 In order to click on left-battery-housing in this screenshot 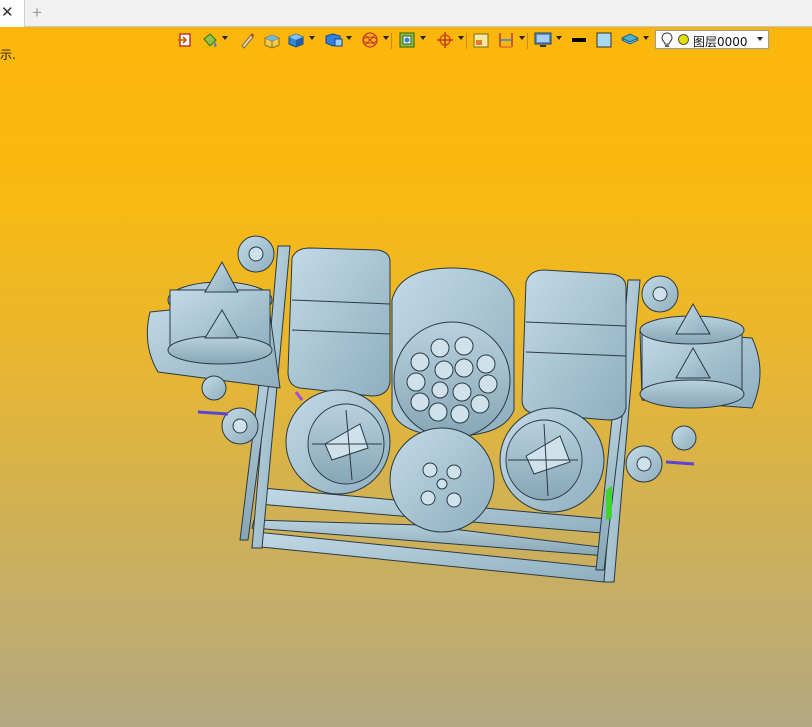, I will do `click(339, 322)`.